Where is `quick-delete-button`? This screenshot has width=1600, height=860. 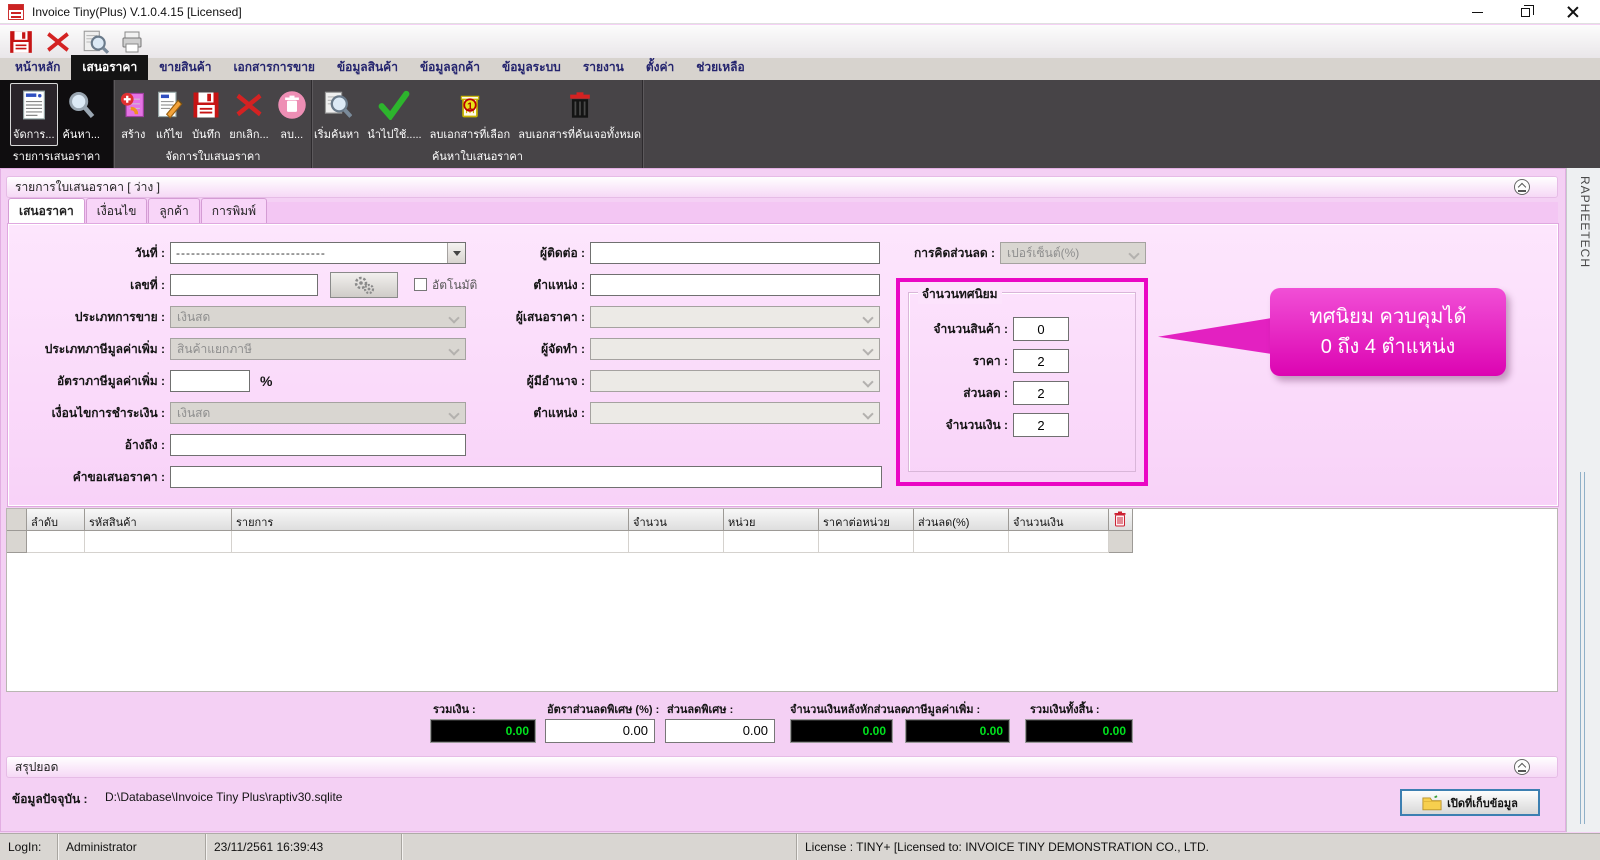 quick-delete-button is located at coordinates (58, 42).